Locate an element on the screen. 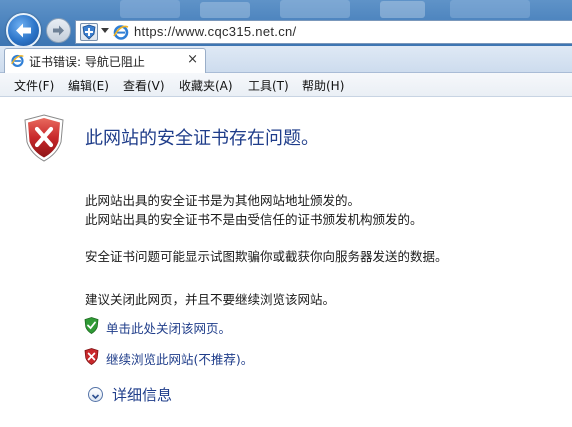 Image resolution: width=572 pixels, height=427 pixels. menu-tools: 工具(T) is located at coordinates (268, 85).